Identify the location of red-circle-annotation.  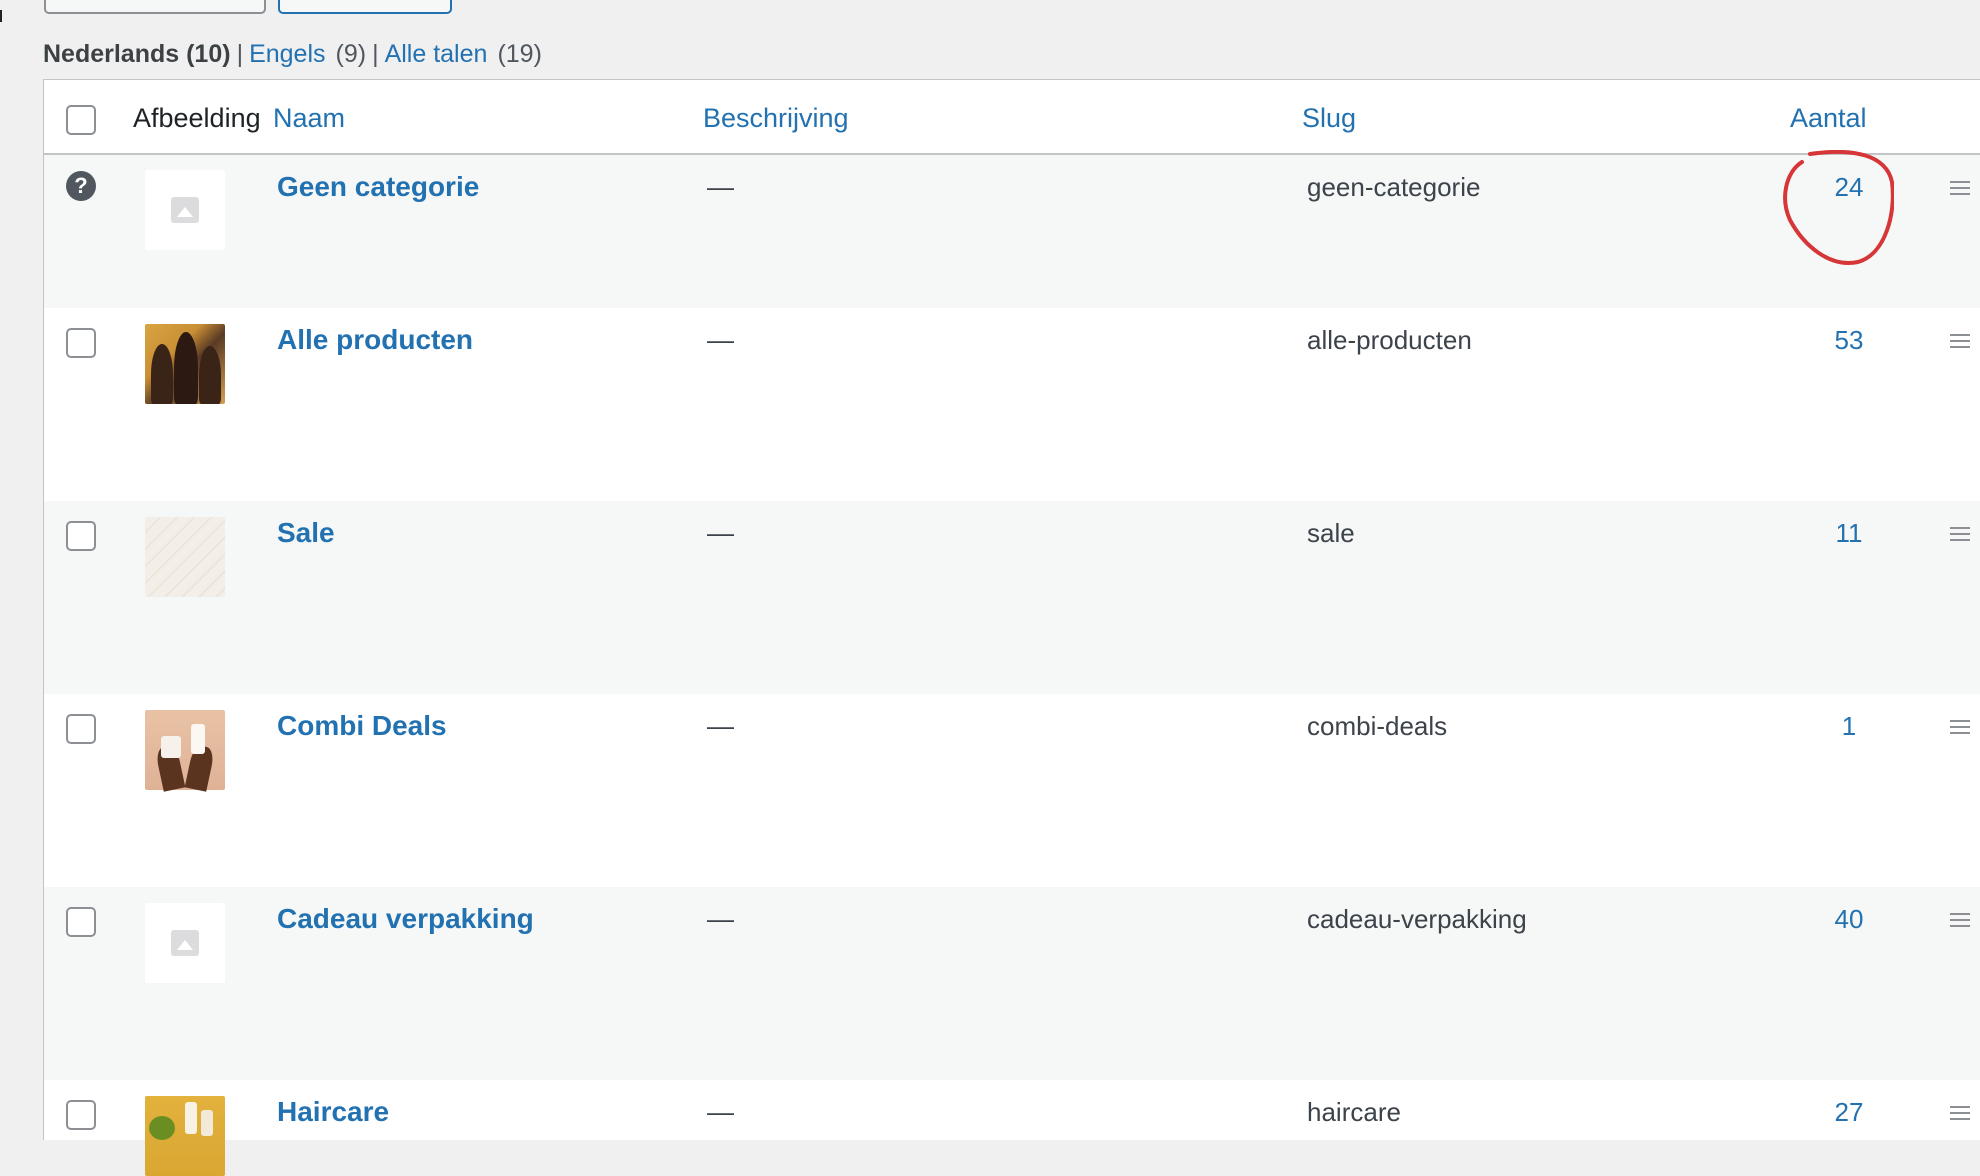
(1838, 207).